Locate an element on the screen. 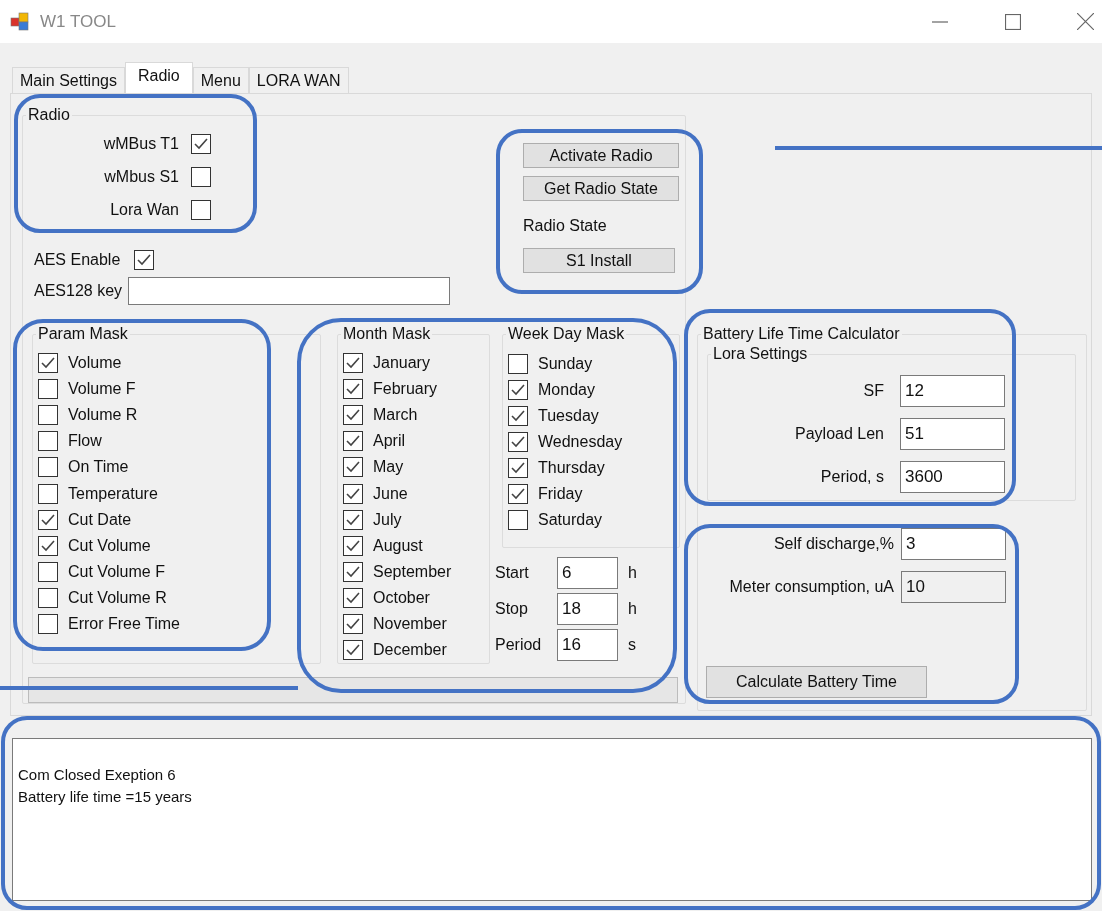 The width and height of the screenshot is (1102, 911). group-title: Battery Life Time Calculator is located at coordinates (801, 334).